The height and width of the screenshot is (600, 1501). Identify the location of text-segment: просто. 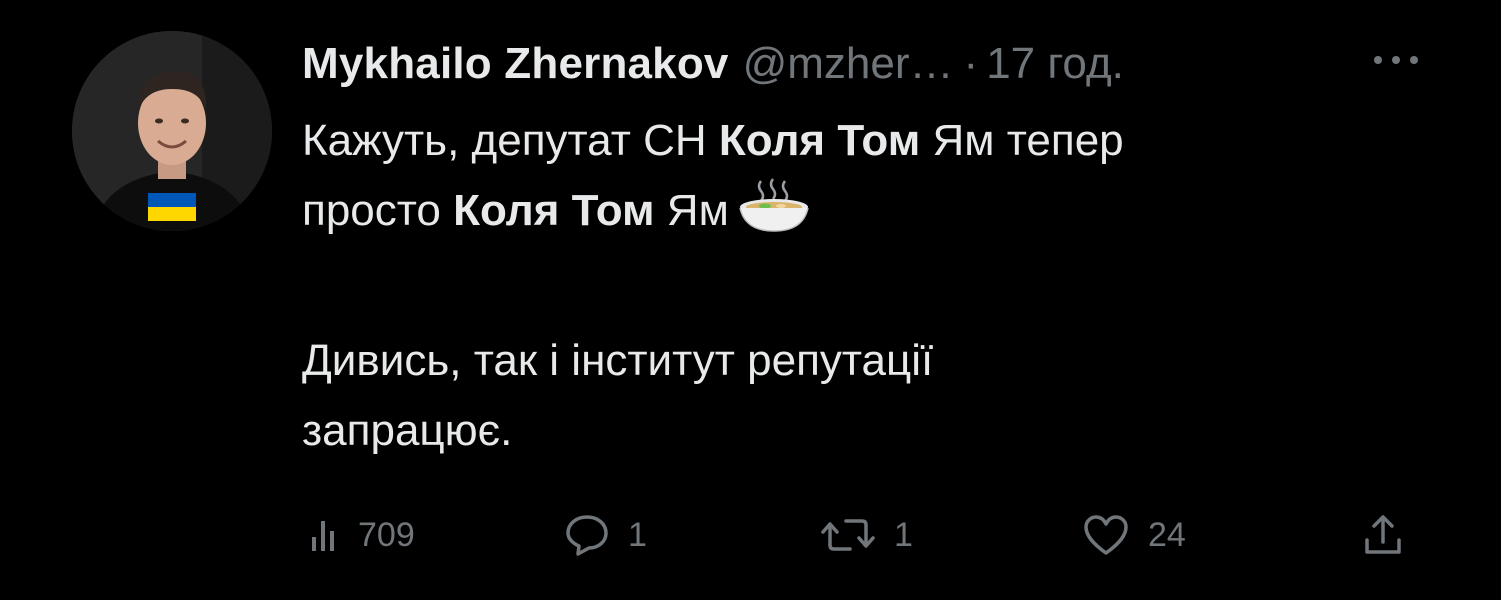
(378, 210).